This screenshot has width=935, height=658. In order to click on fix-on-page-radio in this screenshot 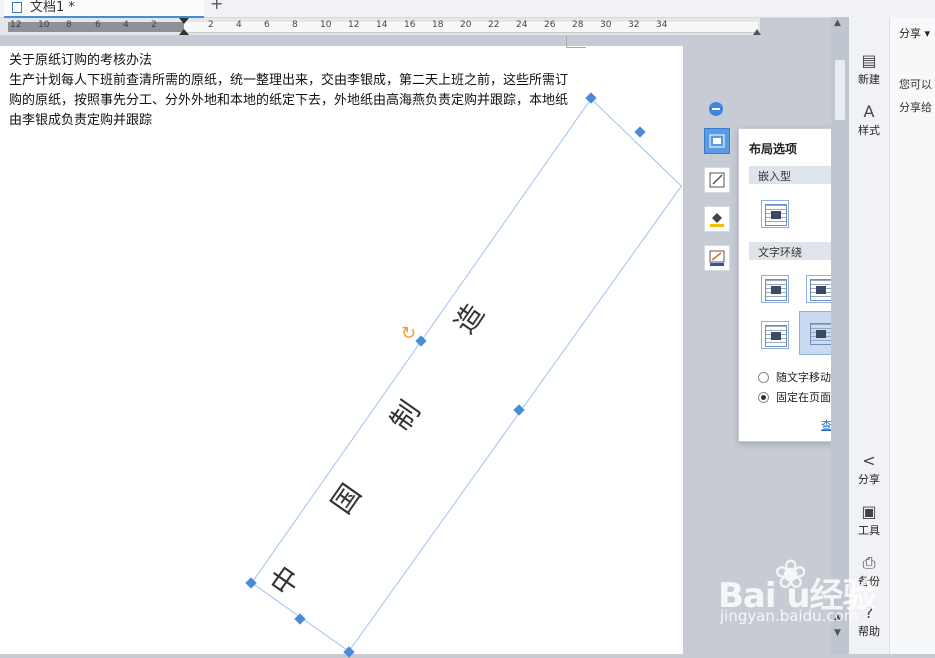, I will do `click(763, 397)`.